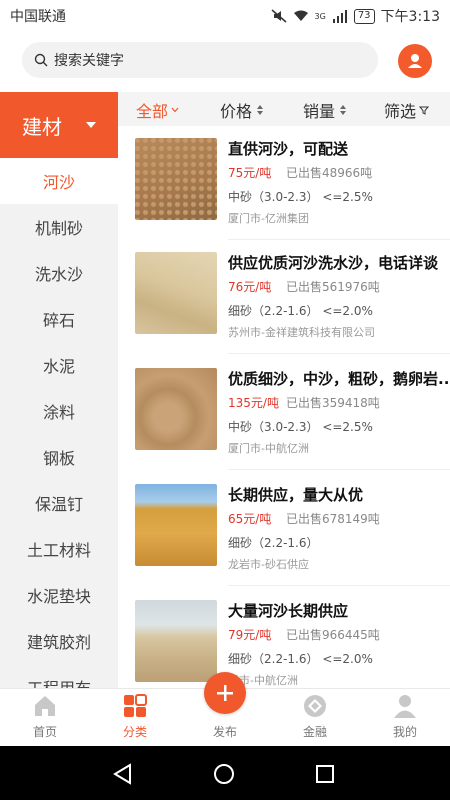  I want to click on funnel-icon, so click(424, 110).